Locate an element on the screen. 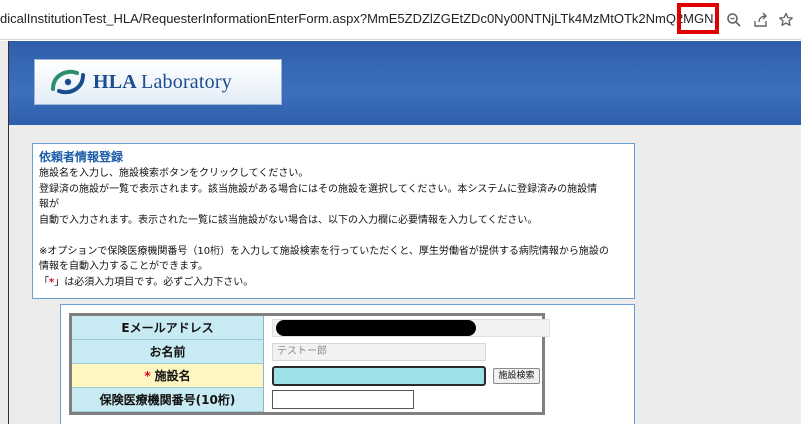 The height and width of the screenshot is (424, 801). insurance-code-label: 保険医療機関番号(10桁) is located at coordinates (168, 400).